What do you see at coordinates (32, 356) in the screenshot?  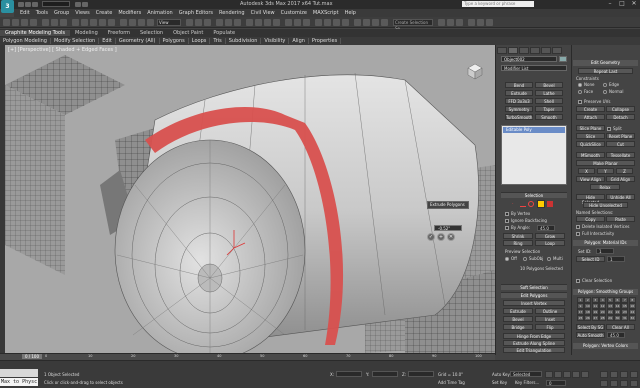 I see `time-slider: 0 / 100` at bounding box center [32, 356].